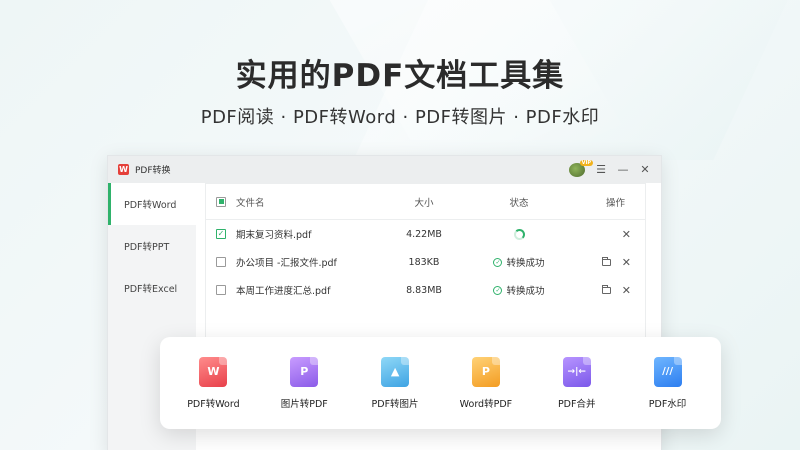 The width and height of the screenshot is (800, 450). Describe the element at coordinates (213, 404) in the screenshot. I see `tool-label: PDF转Word` at that location.